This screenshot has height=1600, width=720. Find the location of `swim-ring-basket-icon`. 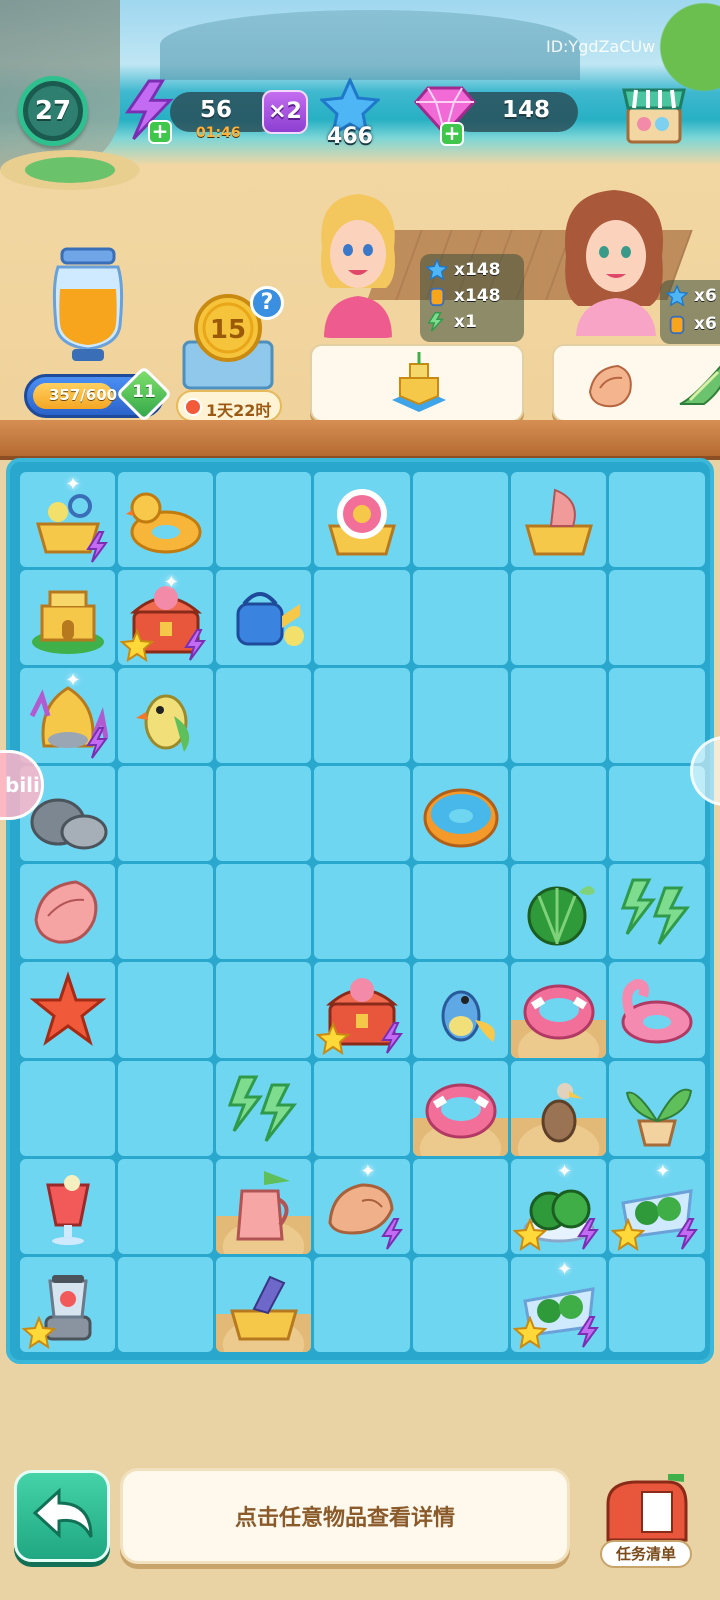

swim-ring-basket-icon is located at coordinates (362, 520).